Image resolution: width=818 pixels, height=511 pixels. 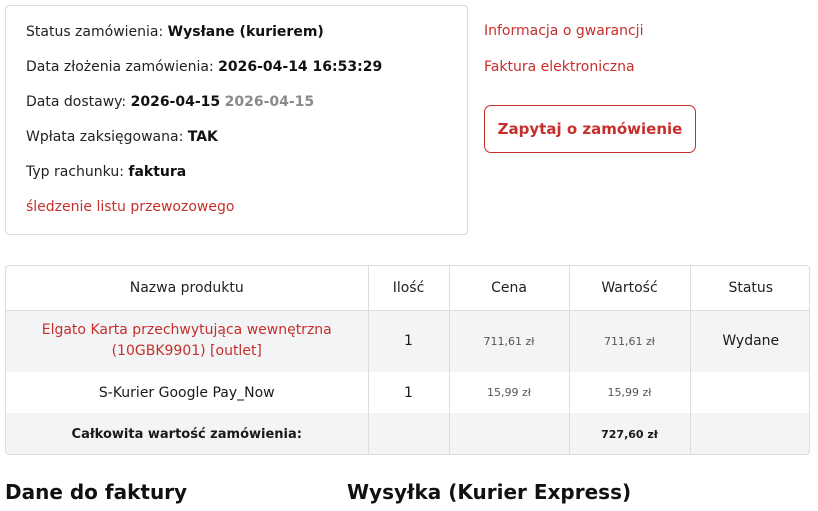 What do you see at coordinates (559, 67) in the screenshot?
I see `electronic-invoice-link: Faktura elektroniczna` at bounding box center [559, 67].